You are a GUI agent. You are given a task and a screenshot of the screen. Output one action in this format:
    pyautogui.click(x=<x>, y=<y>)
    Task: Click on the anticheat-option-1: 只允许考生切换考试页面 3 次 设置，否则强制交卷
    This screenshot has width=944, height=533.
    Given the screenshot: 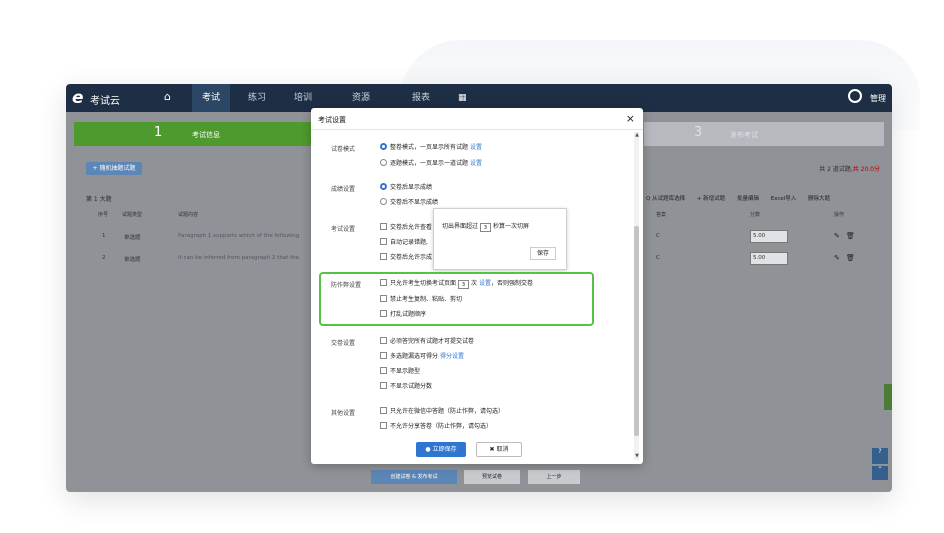 What is the action you would take?
    pyautogui.click(x=456, y=283)
    